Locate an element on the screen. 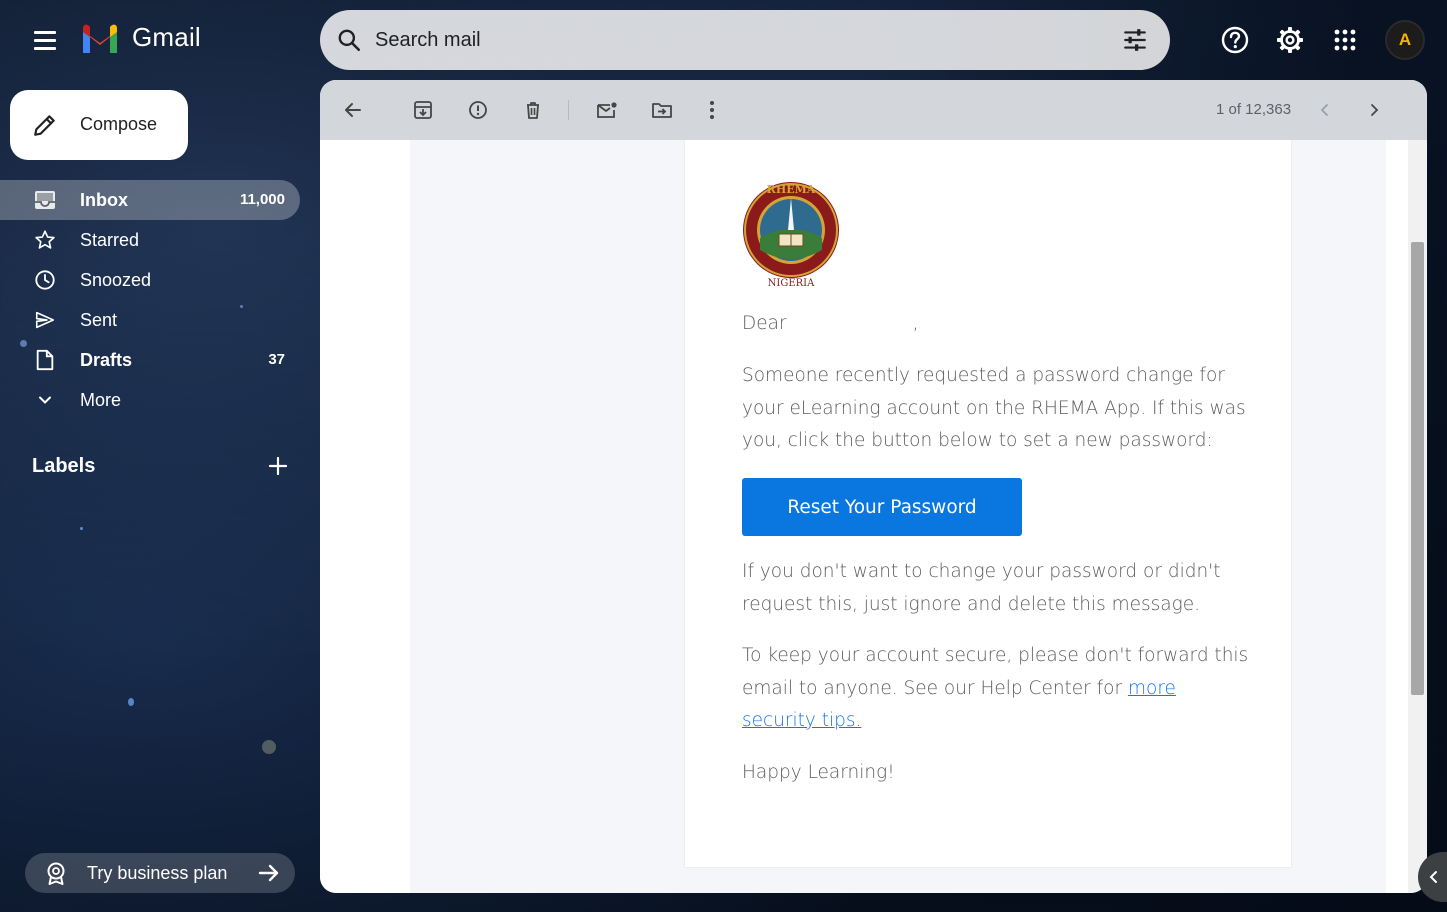  trash-icon is located at coordinates (533, 110).